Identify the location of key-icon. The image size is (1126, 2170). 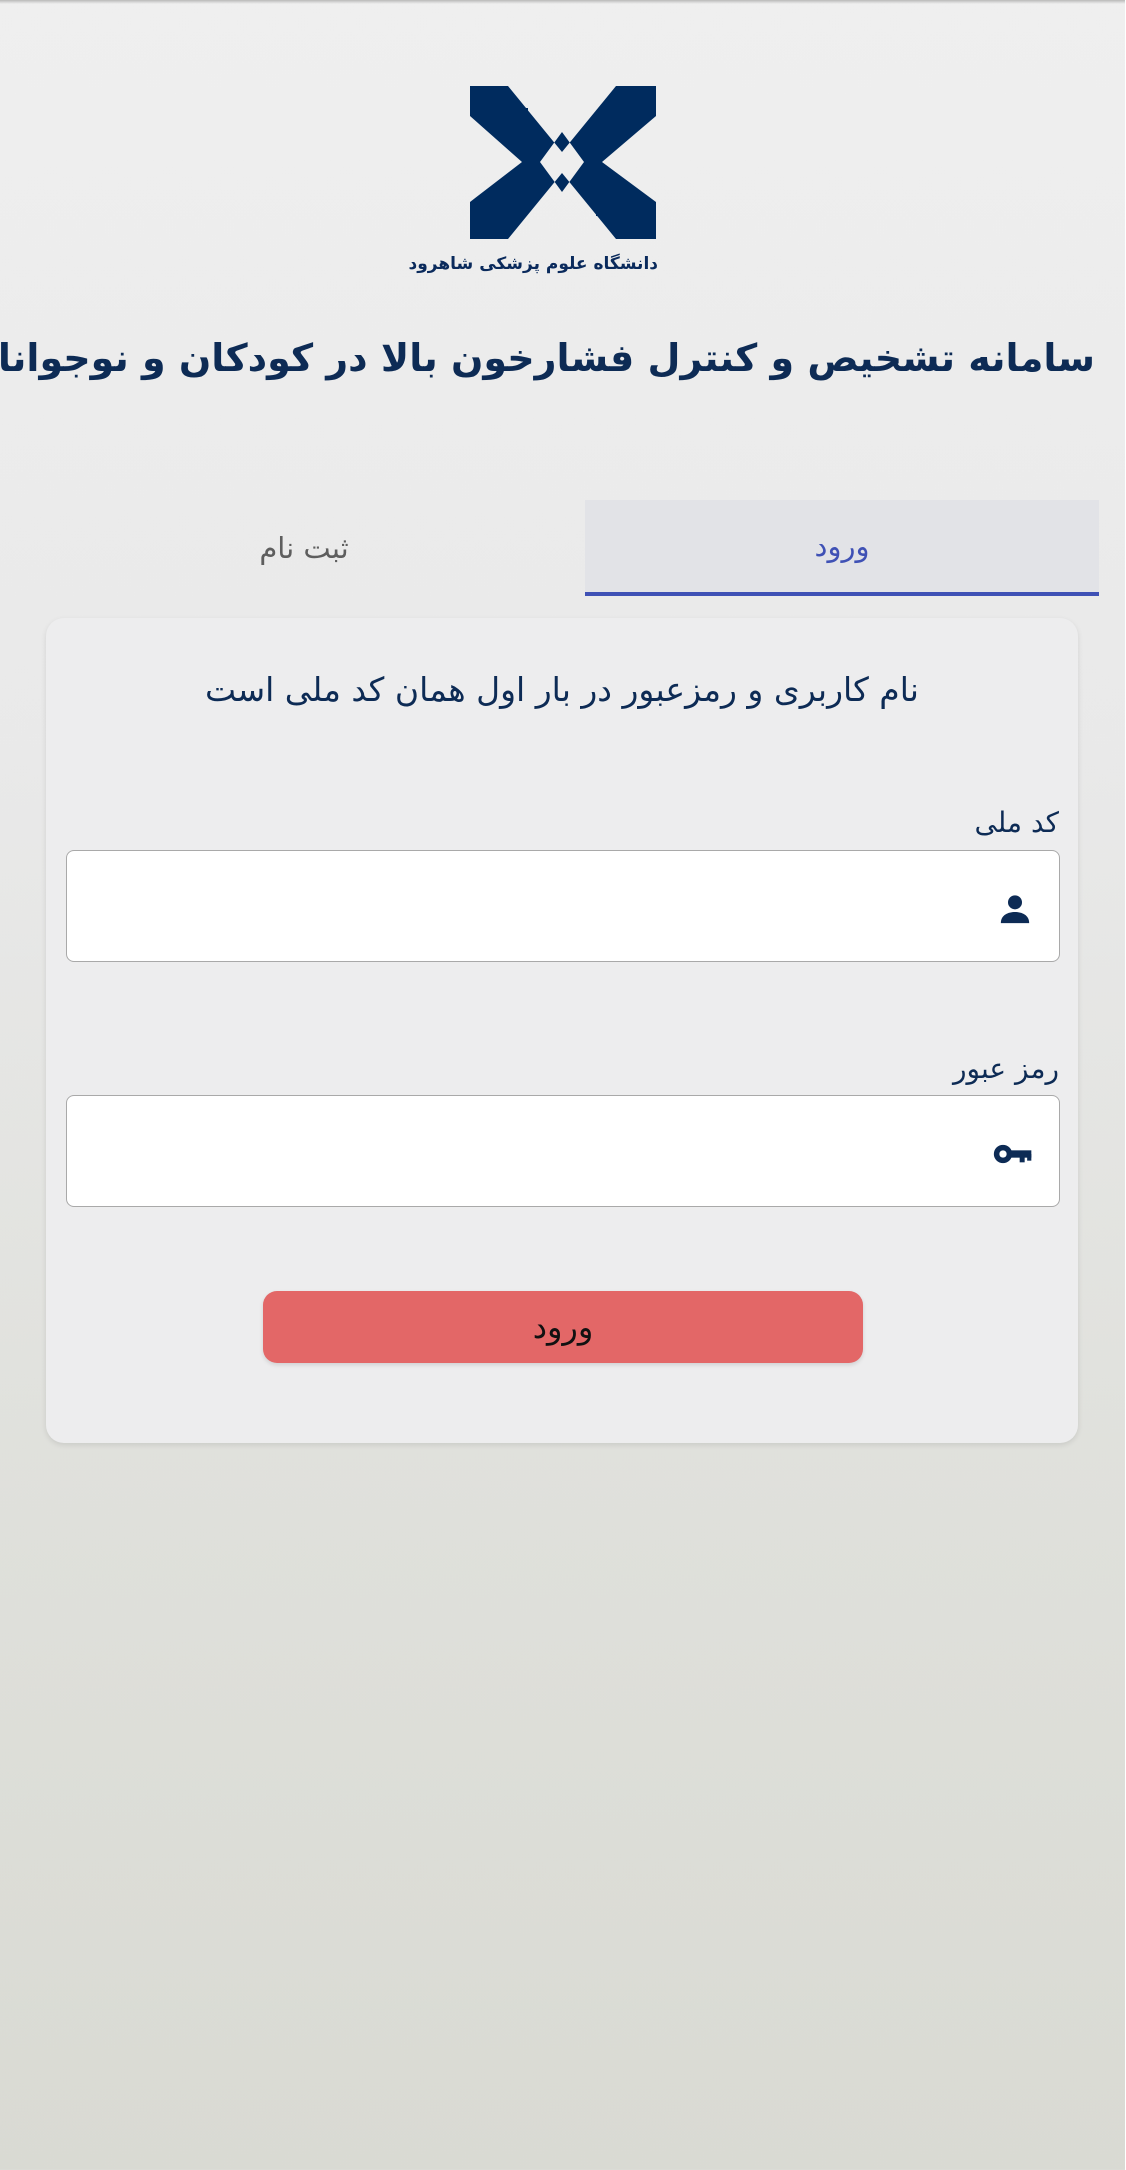
(1015, 1154).